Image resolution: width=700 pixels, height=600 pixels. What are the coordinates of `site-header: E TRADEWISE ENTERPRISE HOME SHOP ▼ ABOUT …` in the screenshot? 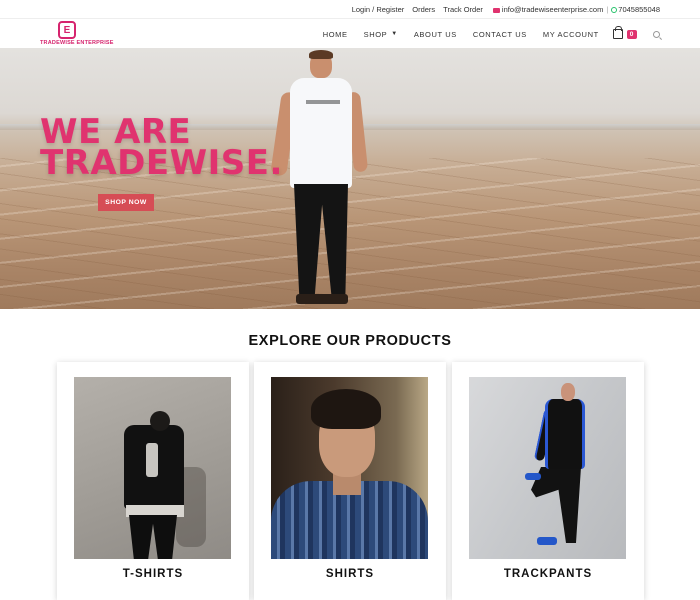 It's located at (350, 33).